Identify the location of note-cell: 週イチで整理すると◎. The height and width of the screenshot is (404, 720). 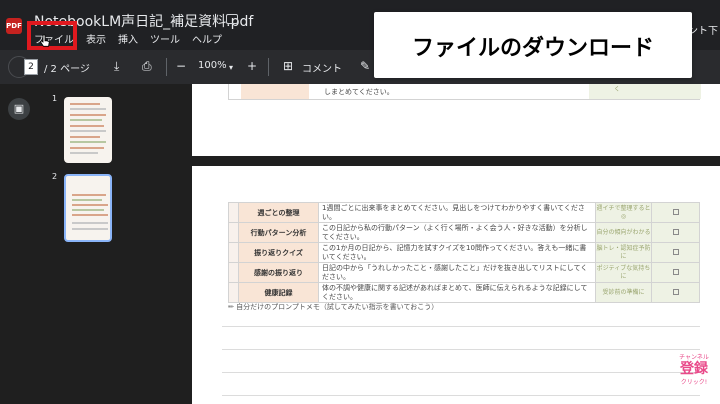
(623, 212).